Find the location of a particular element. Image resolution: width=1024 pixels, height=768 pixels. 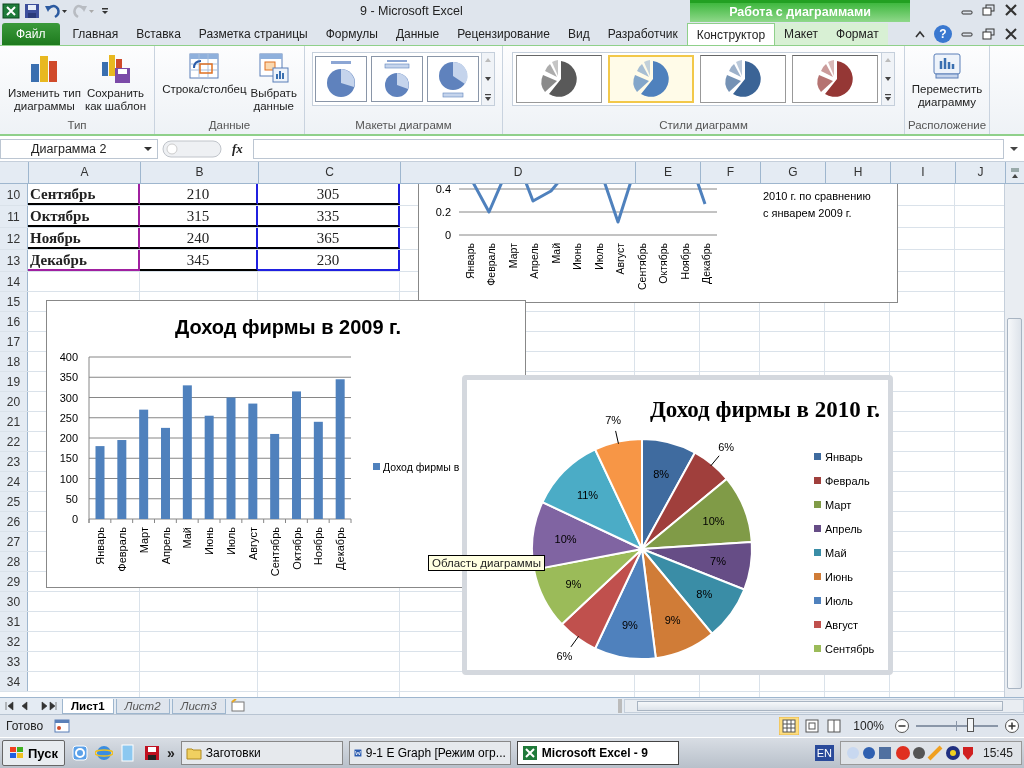

row-header: 31 is located at coordinates (14, 621).